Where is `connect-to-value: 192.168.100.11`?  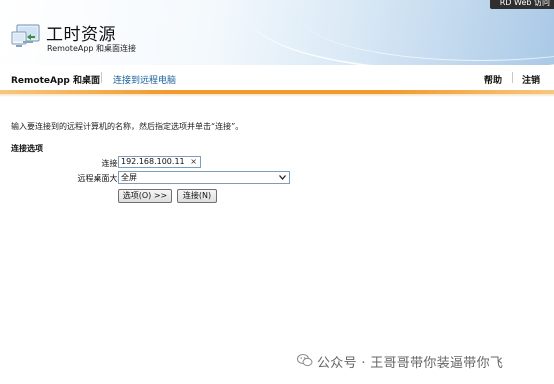 connect-to-value: 192.168.100.11 is located at coordinates (153, 161).